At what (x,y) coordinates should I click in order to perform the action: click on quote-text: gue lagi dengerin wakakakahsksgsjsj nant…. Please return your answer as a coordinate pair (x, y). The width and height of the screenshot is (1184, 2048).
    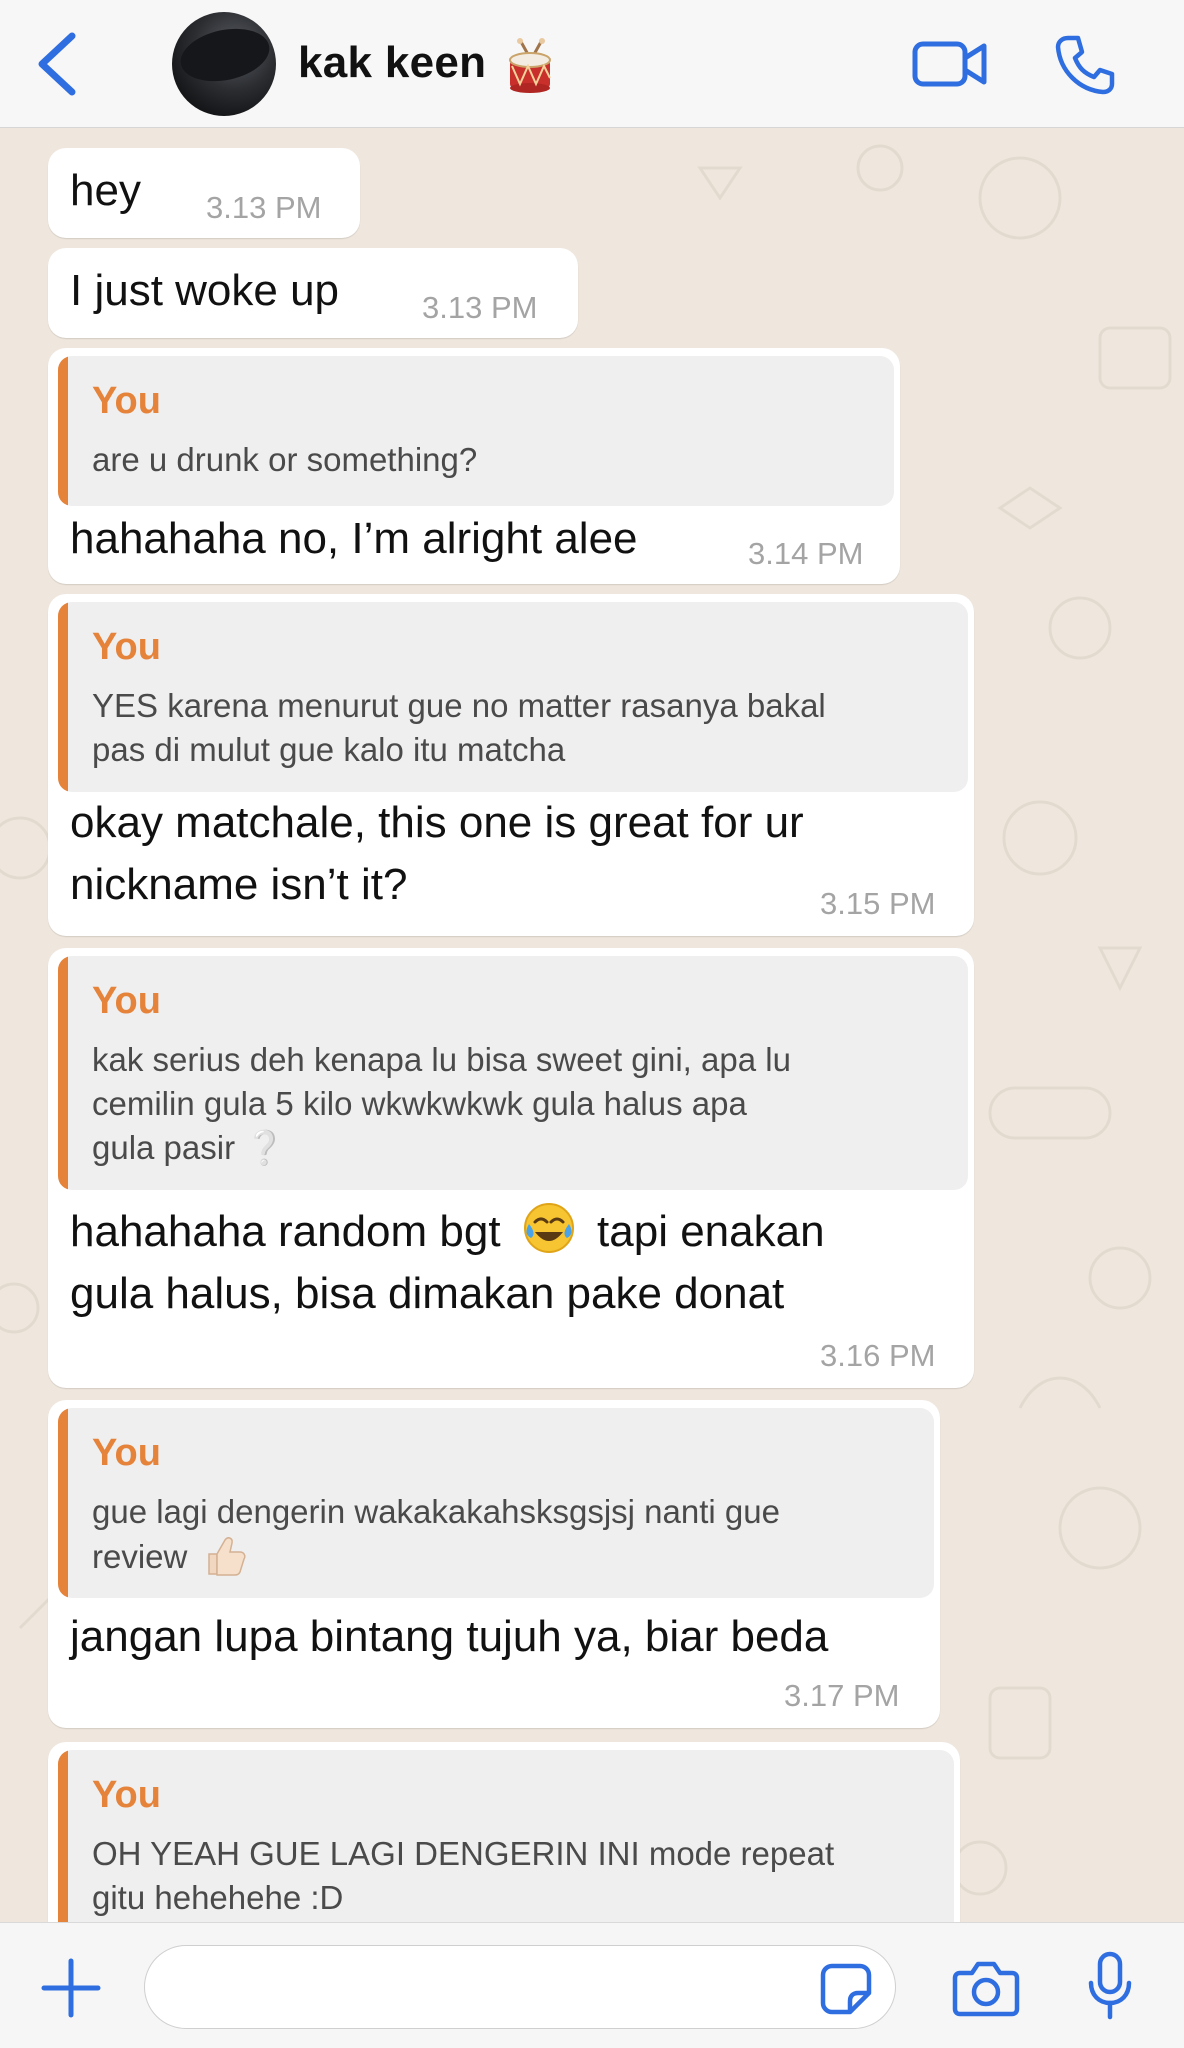
    Looking at the image, I should click on (436, 1534).